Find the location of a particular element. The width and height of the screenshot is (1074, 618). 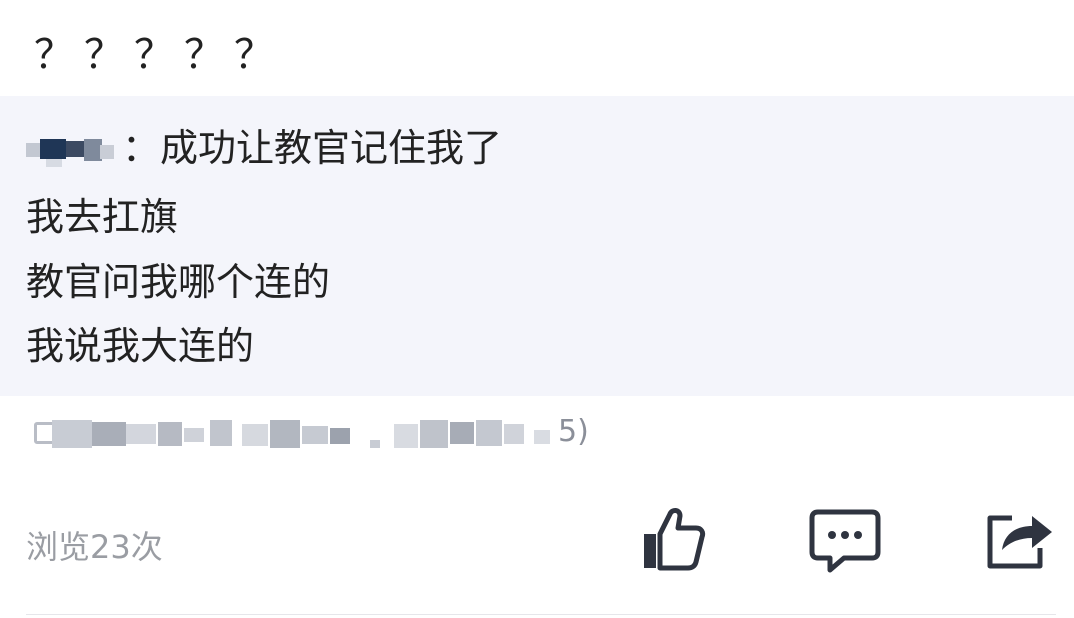

quote-line-2: 我去扛旗 is located at coordinates (102, 217).